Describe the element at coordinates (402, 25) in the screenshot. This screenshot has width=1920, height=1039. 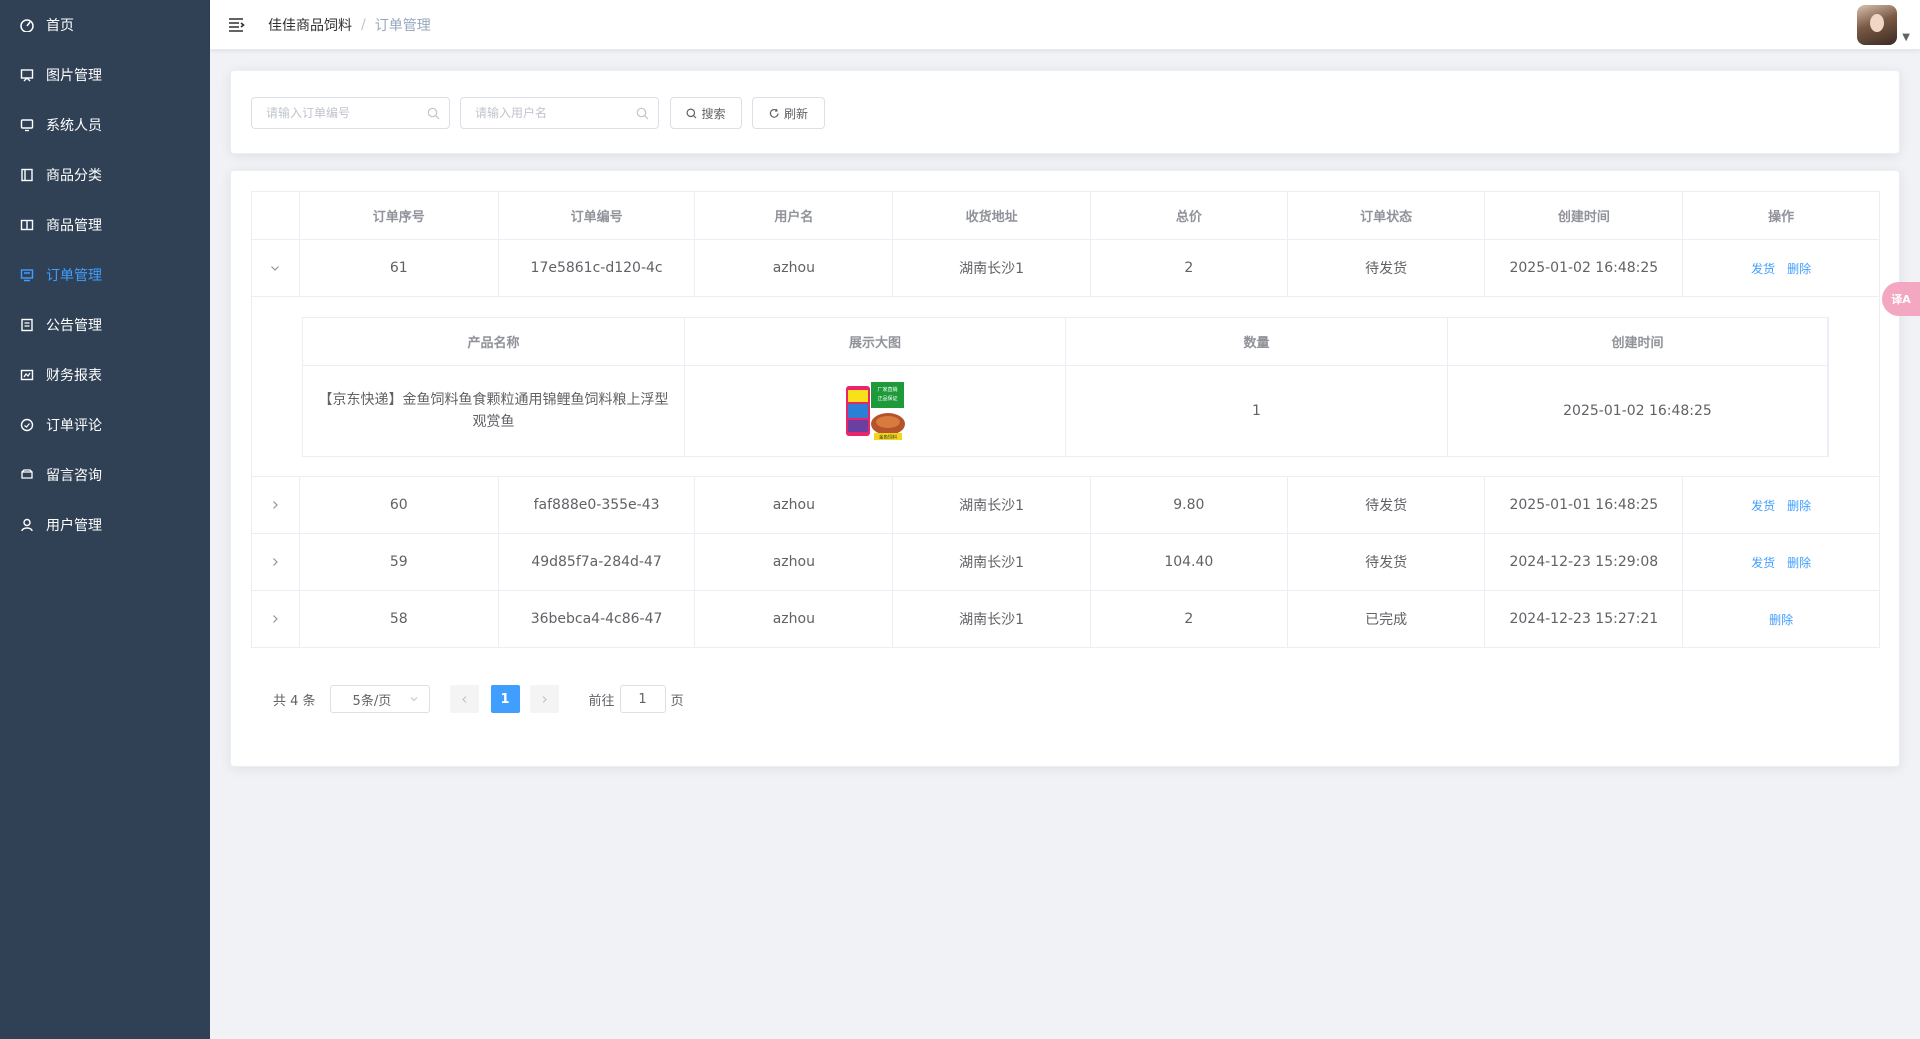
I see `breadcrumb-current: 订单管理` at that location.